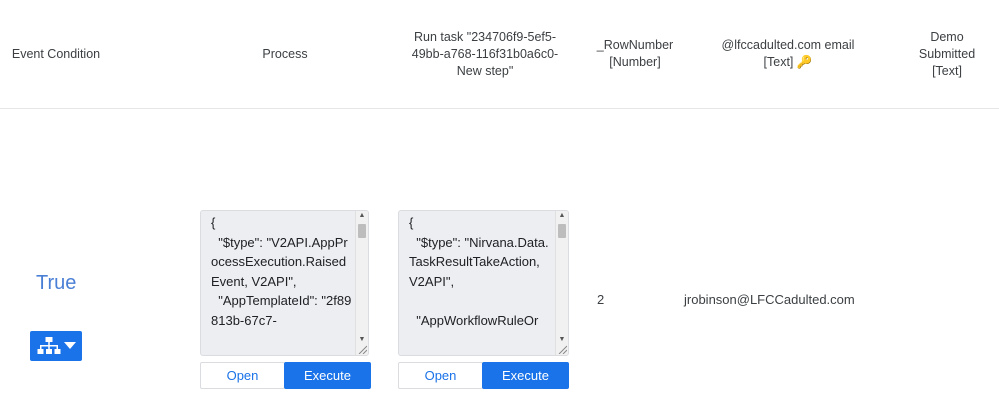  Describe the element at coordinates (525, 375) in the screenshot. I see `run-task-execute-button: Execute` at that location.